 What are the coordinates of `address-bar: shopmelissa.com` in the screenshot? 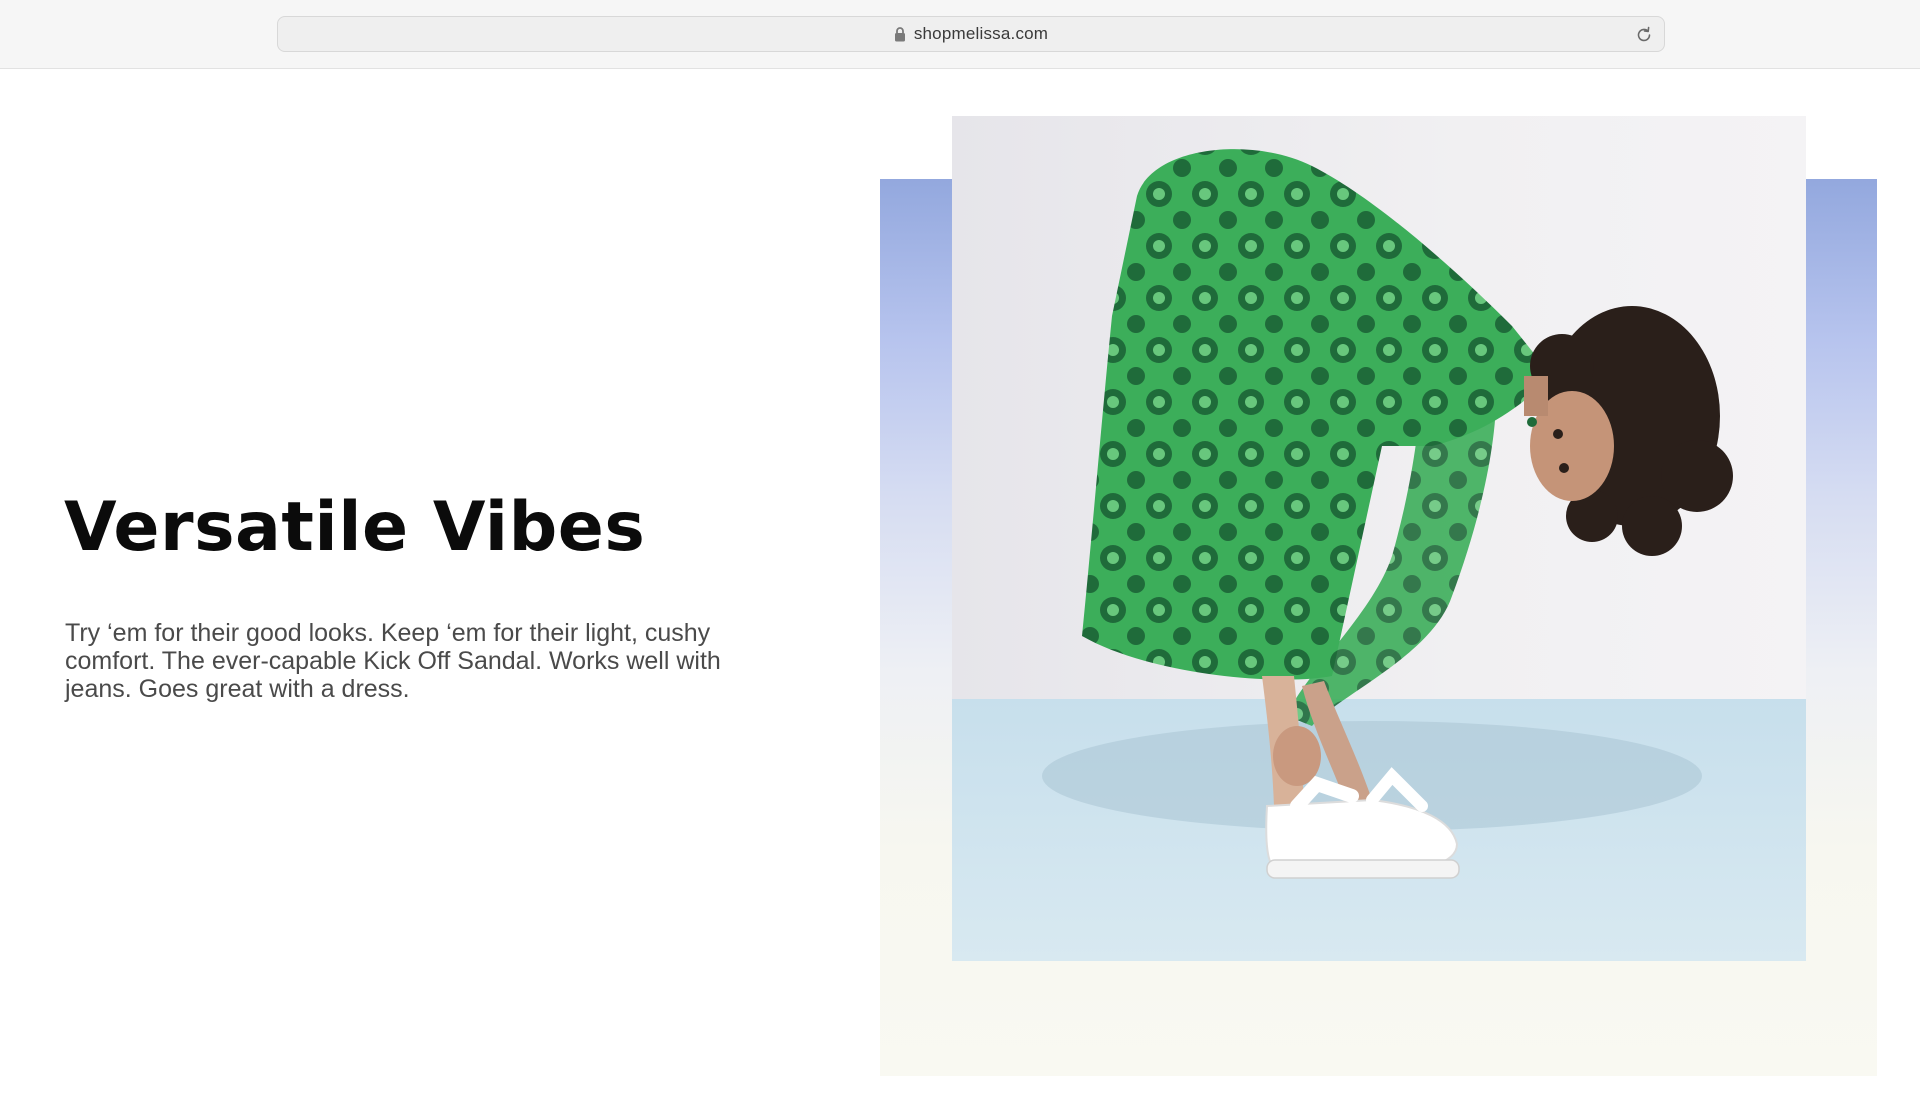 It's located at (971, 34).